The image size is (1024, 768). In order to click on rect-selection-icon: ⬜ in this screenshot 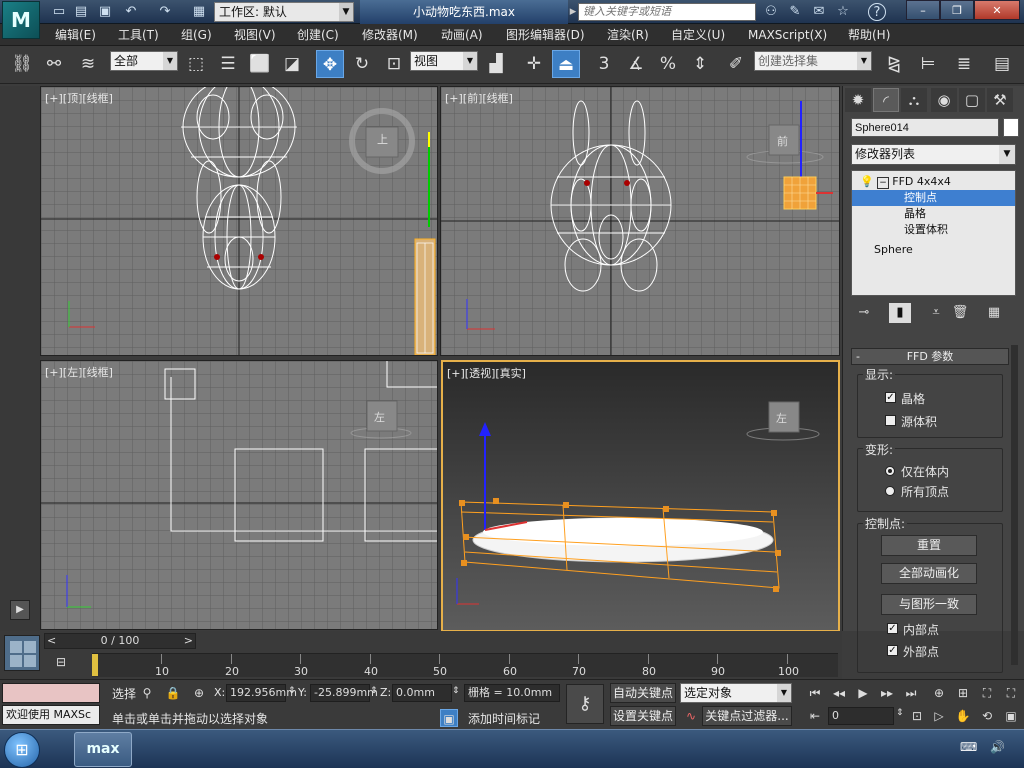, I will do `click(260, 64)`.